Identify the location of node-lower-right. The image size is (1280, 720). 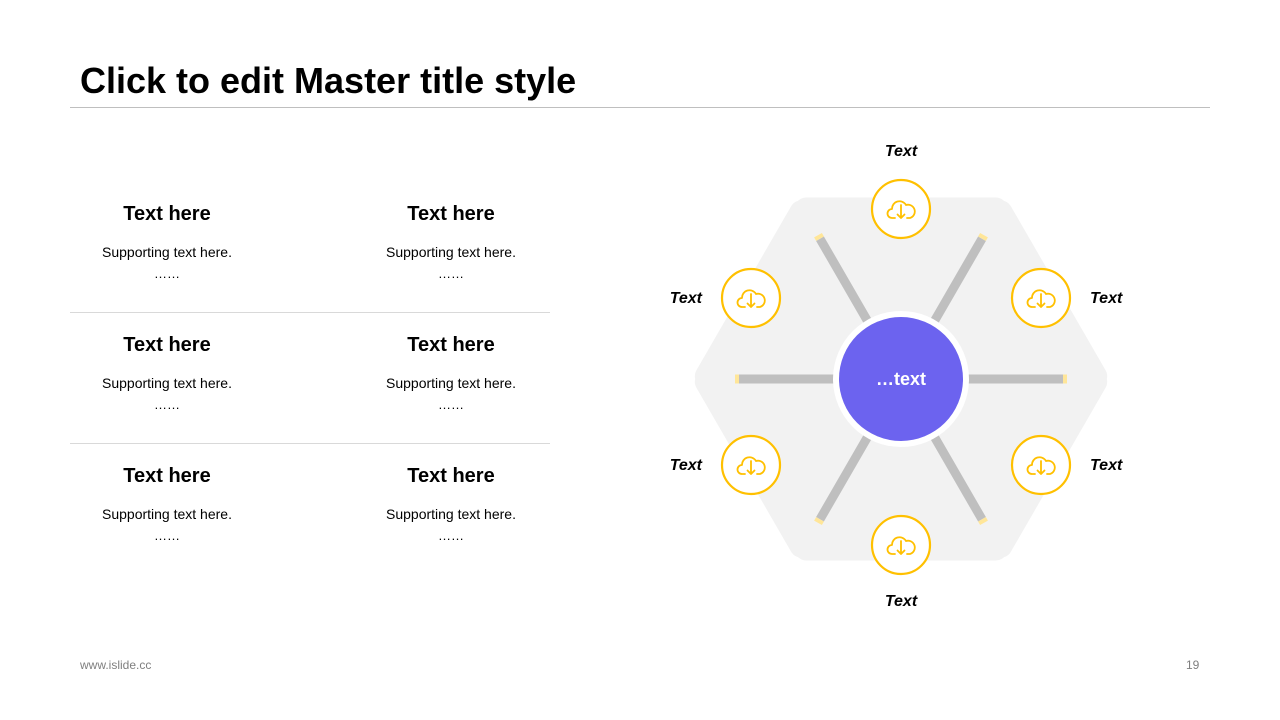
(1041, 465).